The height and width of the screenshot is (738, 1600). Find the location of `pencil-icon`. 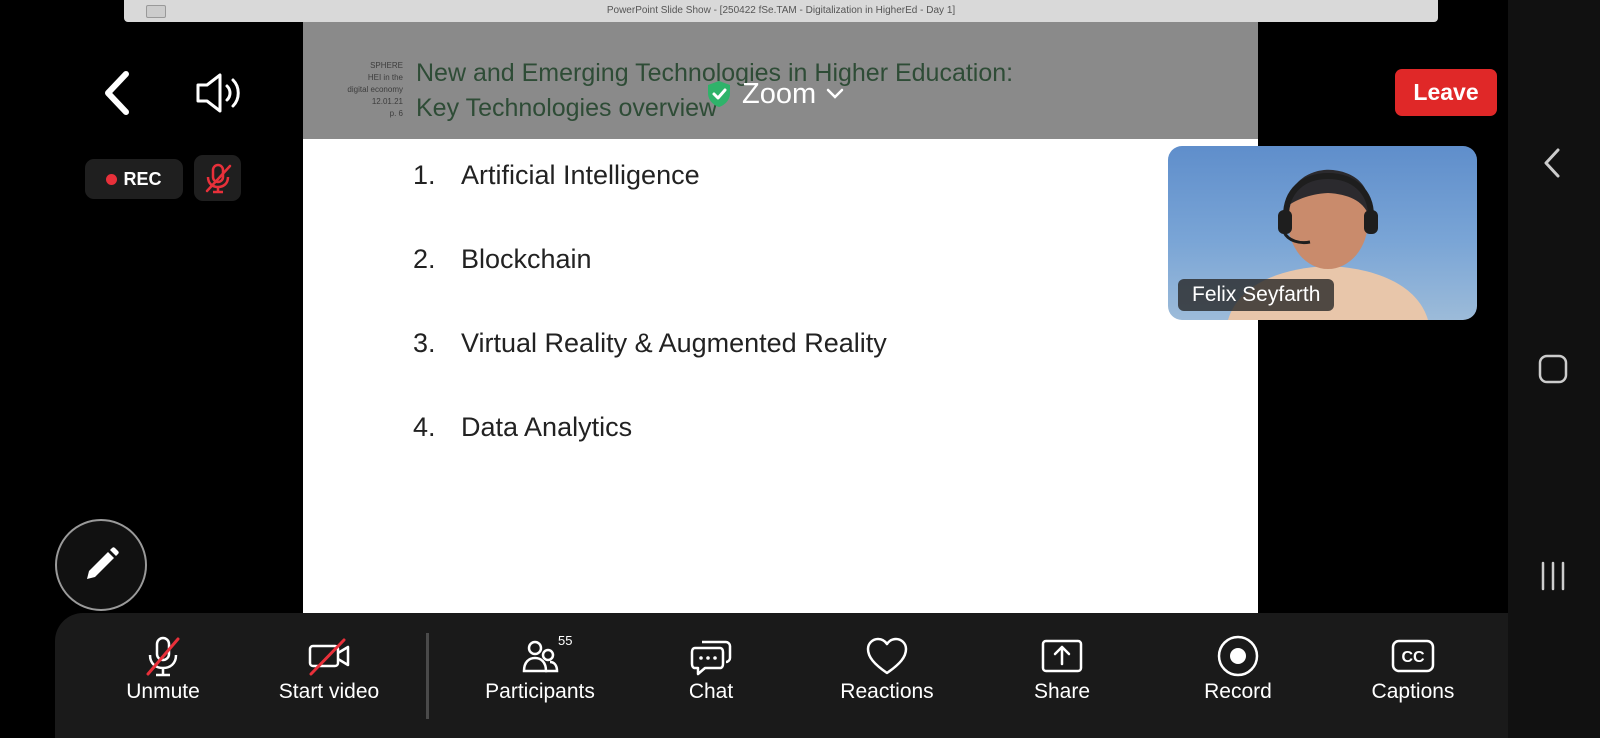

pencil-icon is located at coordinates (103, 563).